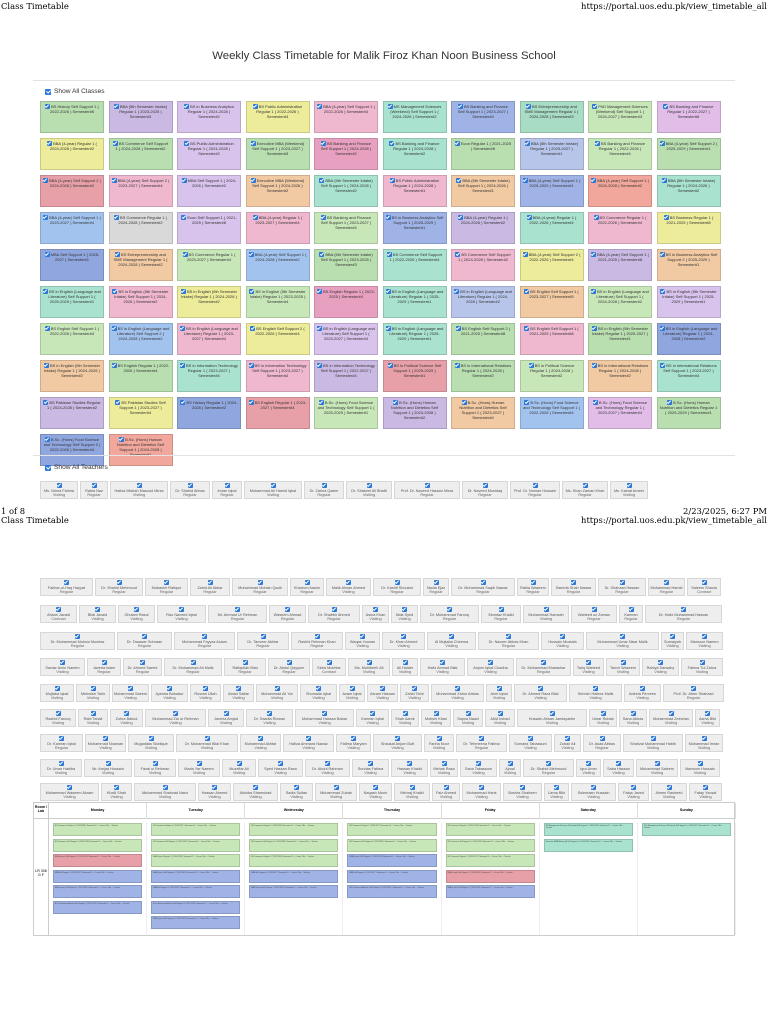  What do you see at coordinates (622, 641) in the screenshot?
I see `teacher-tile: Muhammad Umar Nisar Malik Visiting` at bounding box center [622, 641].